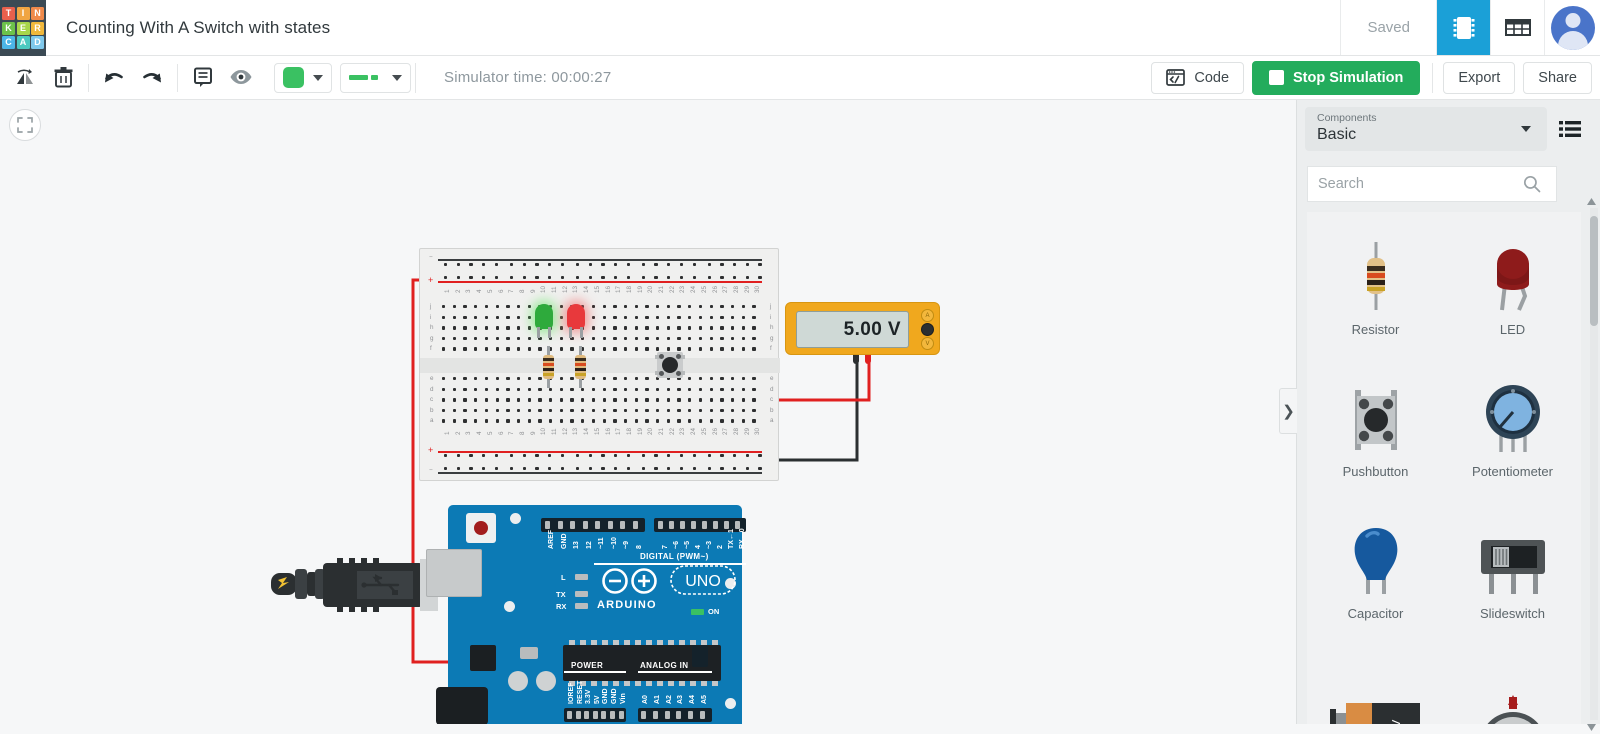 The width and height of the screenshot is (1600, 734). I want to click on power-pin-IOREF, so click(569, 715).